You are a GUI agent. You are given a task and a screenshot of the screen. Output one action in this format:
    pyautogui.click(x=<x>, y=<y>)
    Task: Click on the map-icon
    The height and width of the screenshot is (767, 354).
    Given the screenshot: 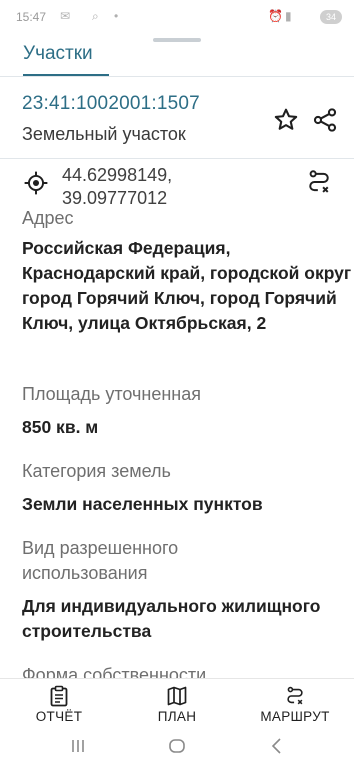 What is the action you would take?
    pyautogui.click(x=177, y=696)
    